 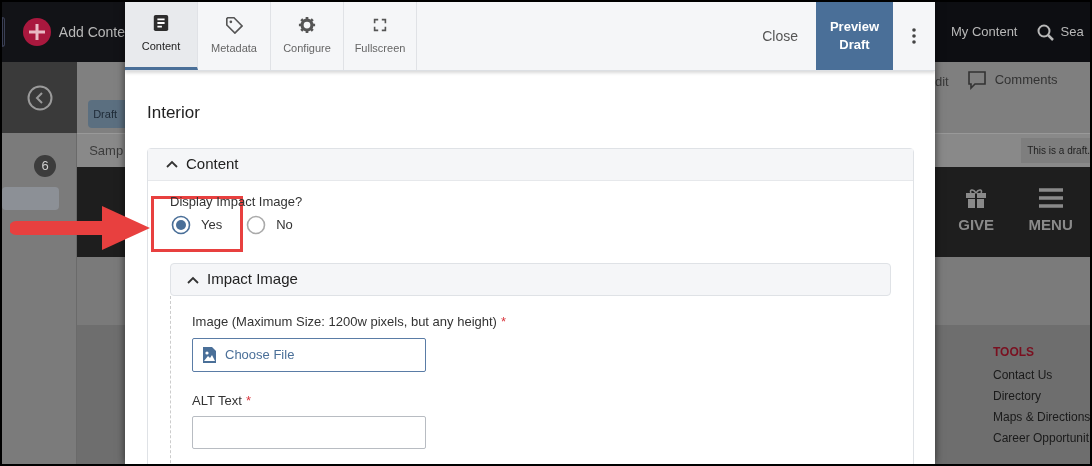 I want to click on form-title: Interior, so click(x=174, y=113).